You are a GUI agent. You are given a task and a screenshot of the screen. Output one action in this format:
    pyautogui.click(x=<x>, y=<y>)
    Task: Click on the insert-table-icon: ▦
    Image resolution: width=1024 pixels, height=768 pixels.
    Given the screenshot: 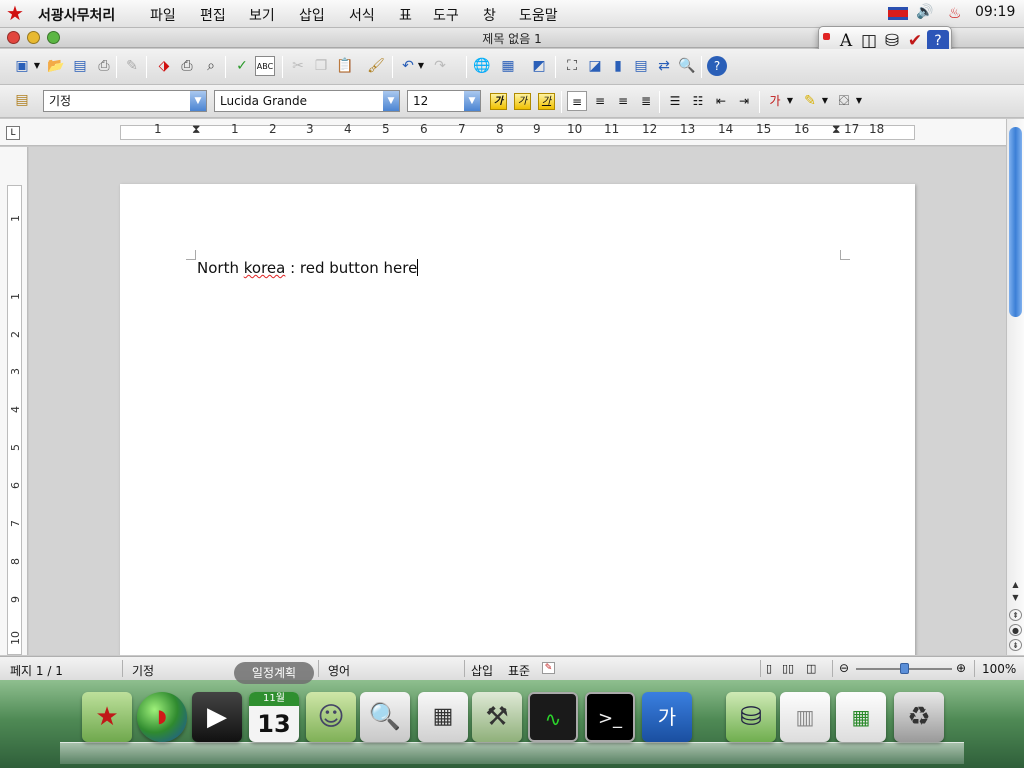 What is the action you would take?
    pyautogui.click(x=508, y=66)
    